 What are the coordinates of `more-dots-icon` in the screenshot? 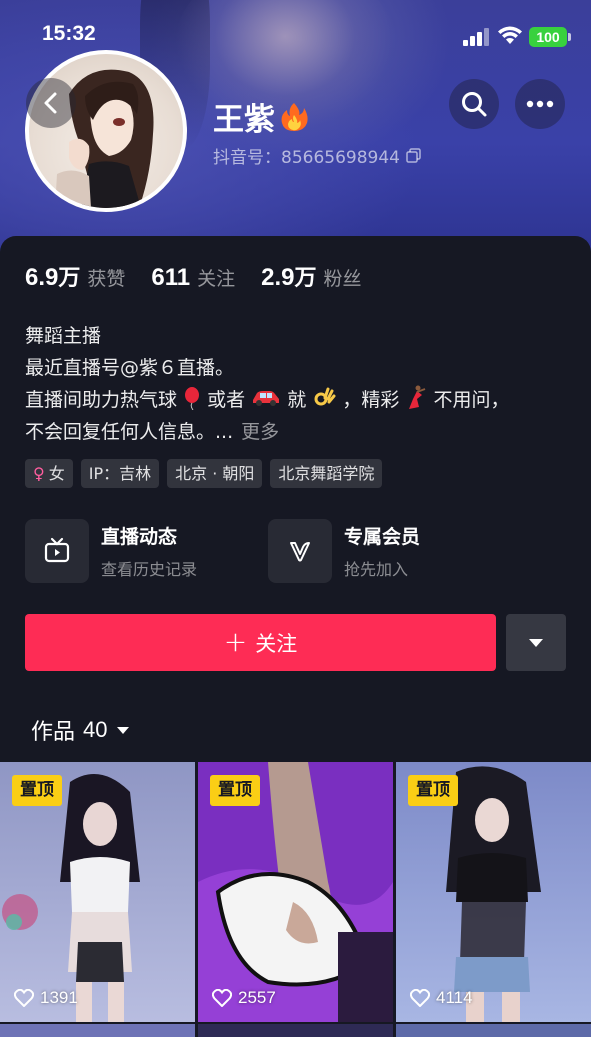 It's located at (540, 104).